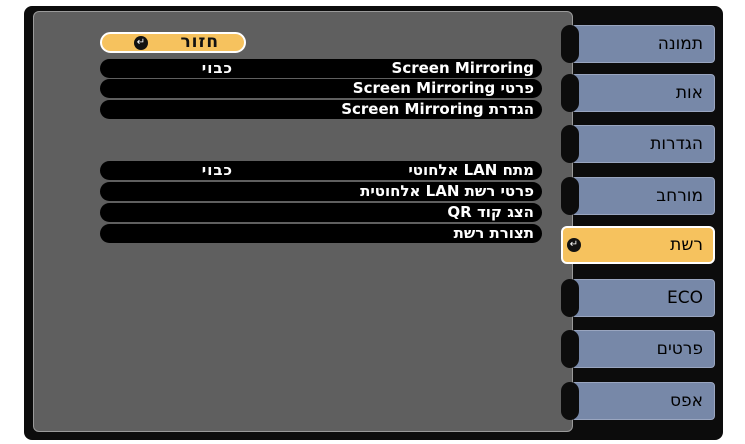 The width and height of the screenshot is (745, 444). What do you see at coordinates (321, 68) in the screenshot?
I see `menu-item-screen-mirroring: כבוי Screen Mirroring` at bounding box center [321, 68].